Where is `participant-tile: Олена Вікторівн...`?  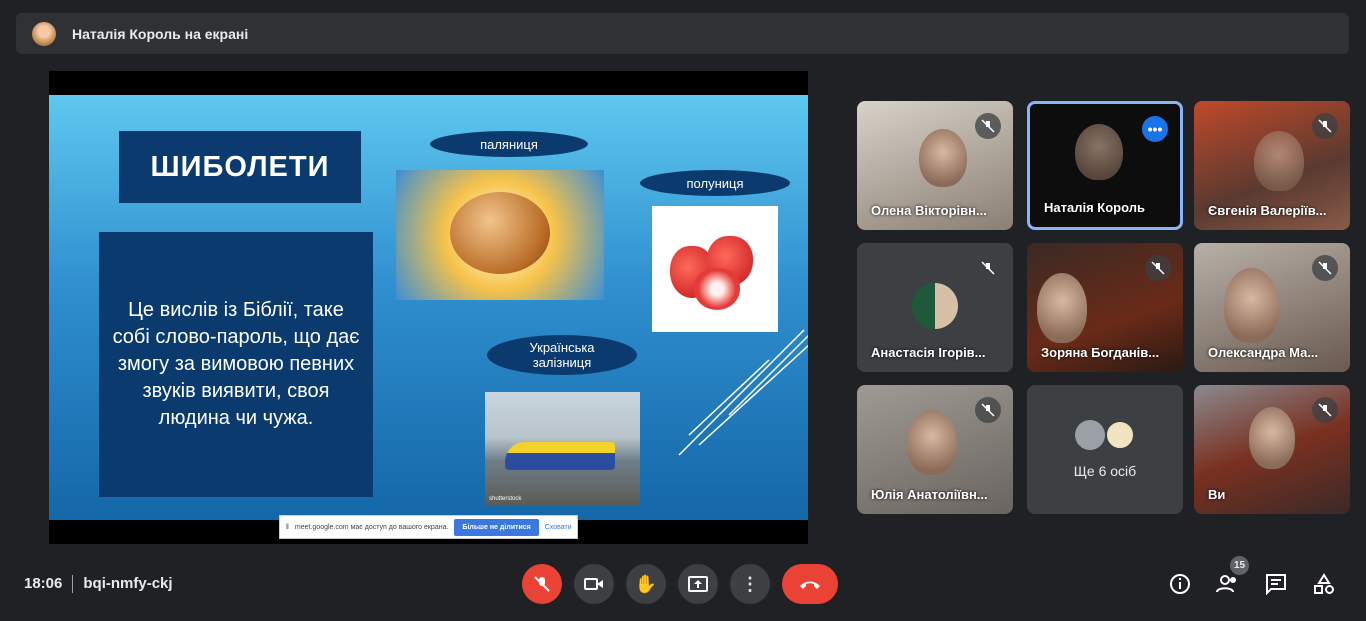 participant-tile: Олена Вікторівн... is located at coordinates (935, 165).